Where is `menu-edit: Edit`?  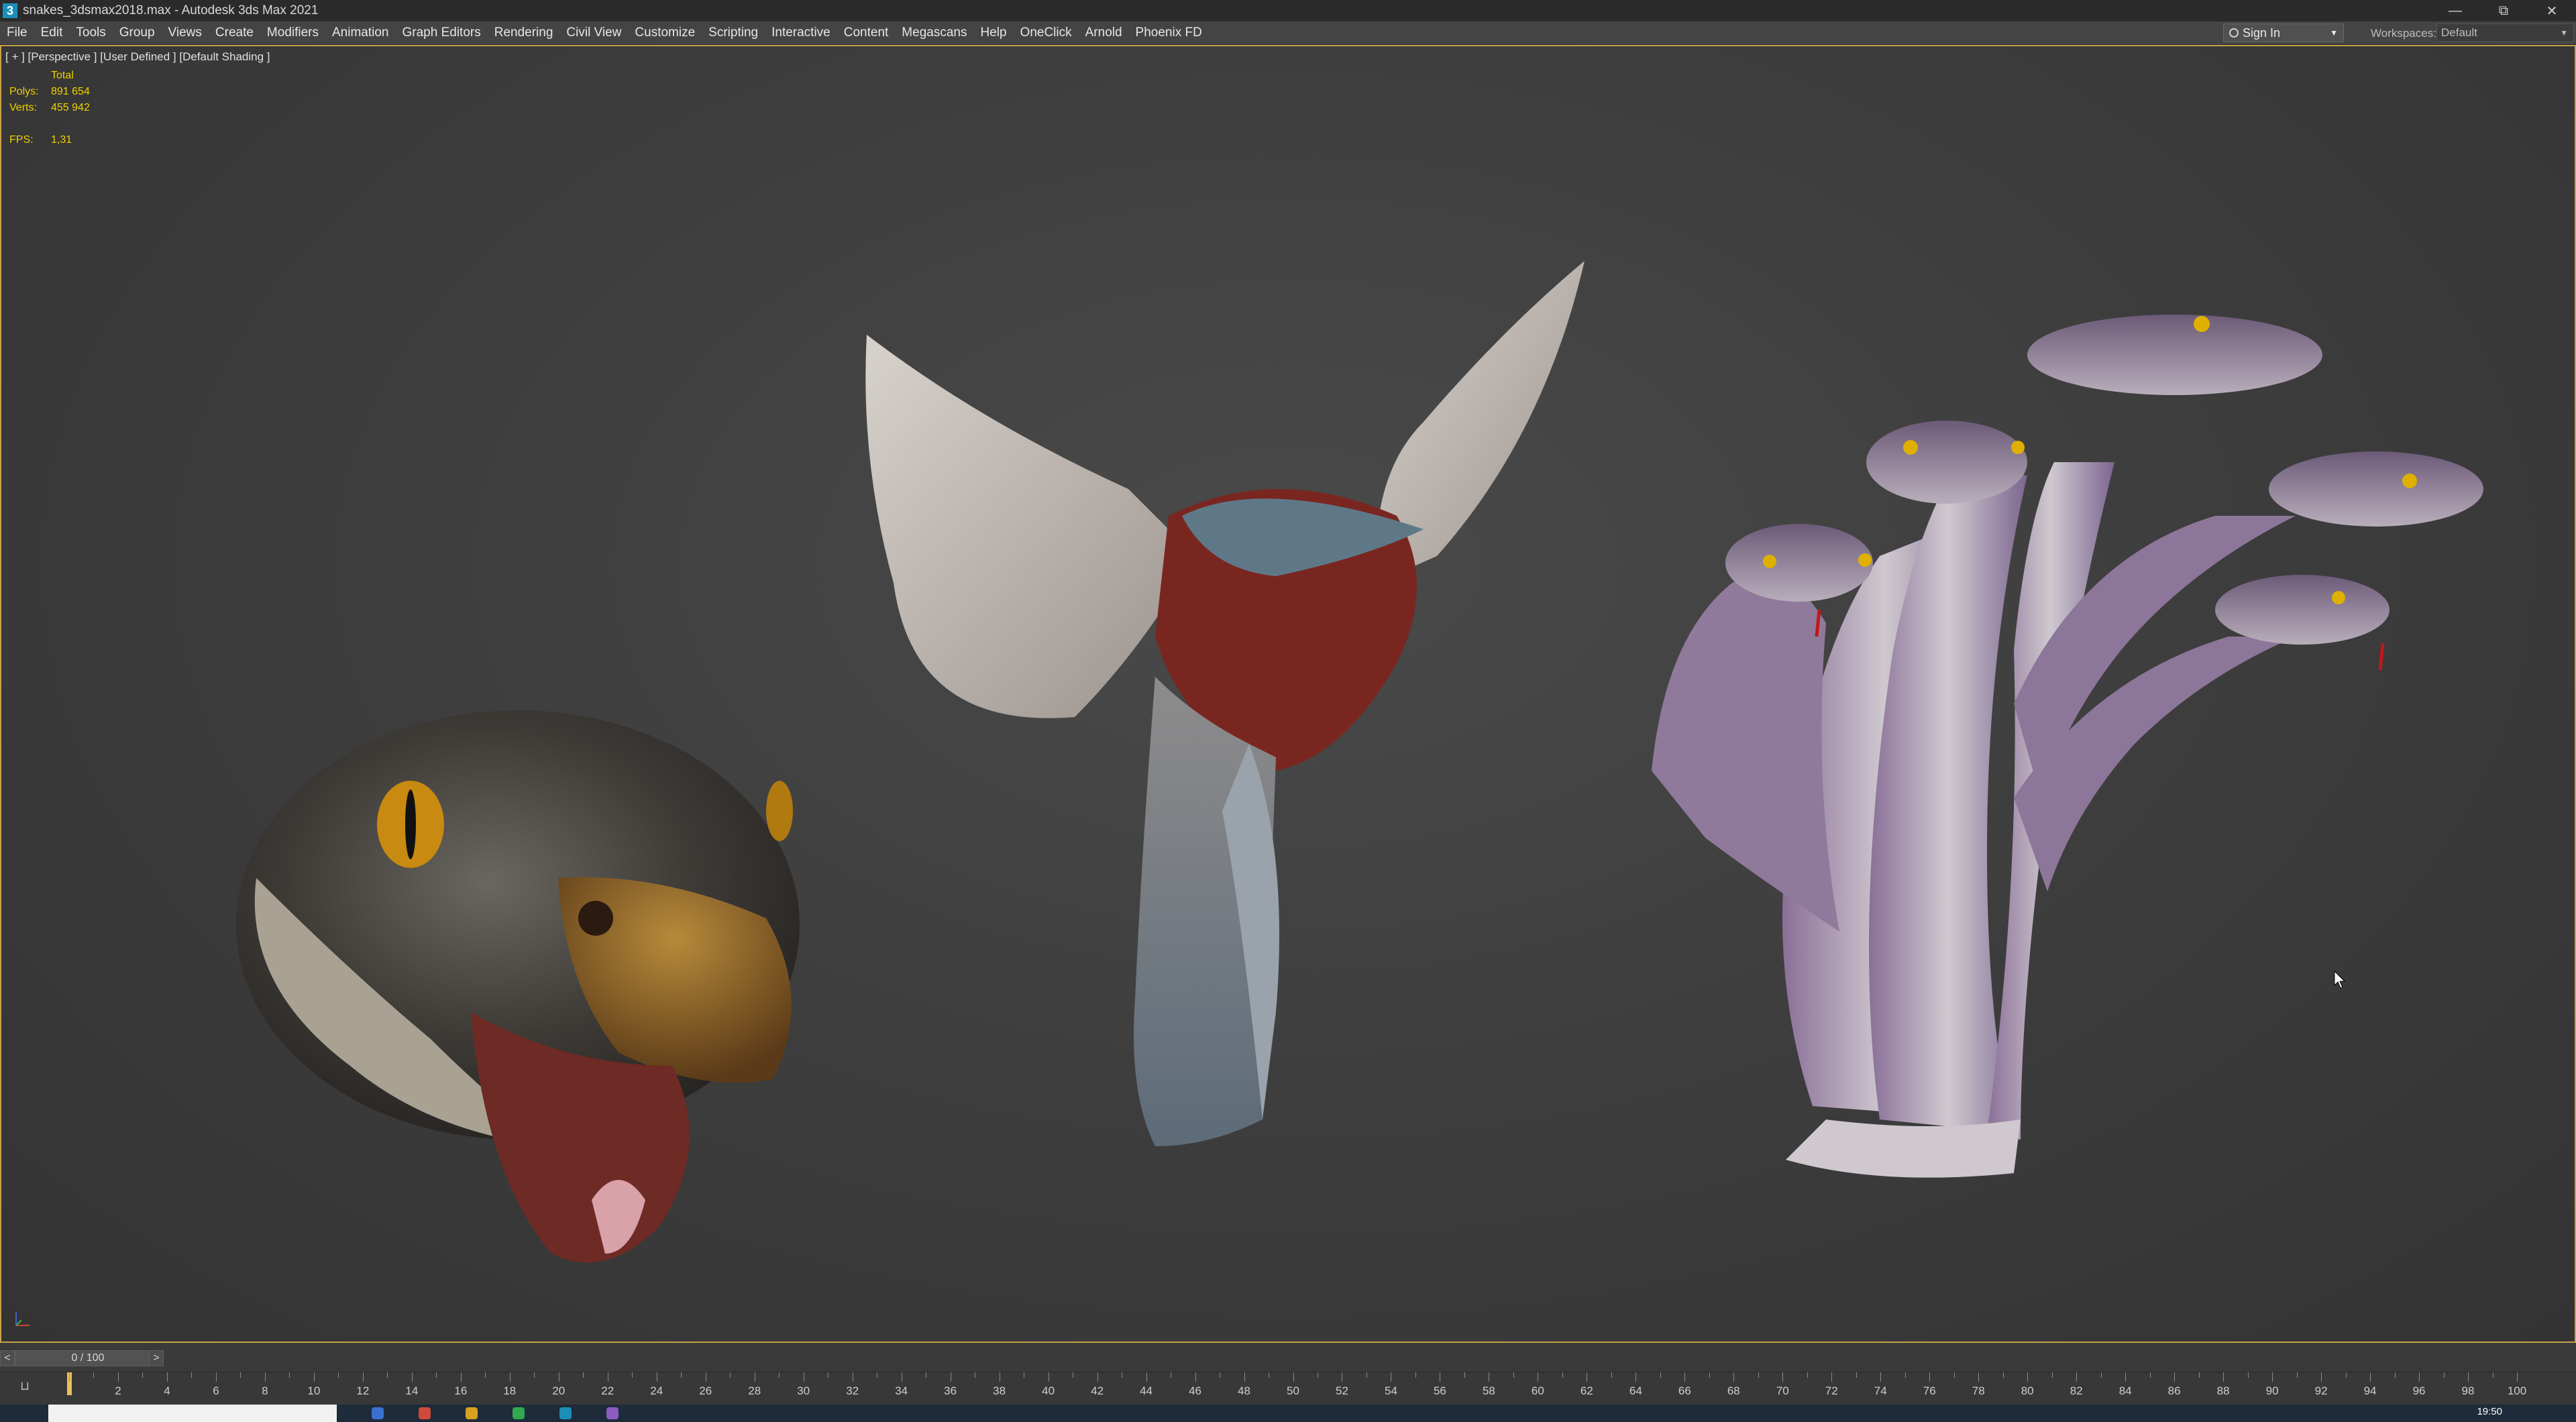 menu-edit: Edit is located at coordinates (52, 32).